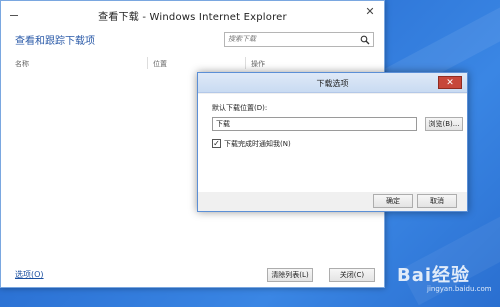  I want to click on default-location-label: 默认下载位置(D):, so click(240, 108).